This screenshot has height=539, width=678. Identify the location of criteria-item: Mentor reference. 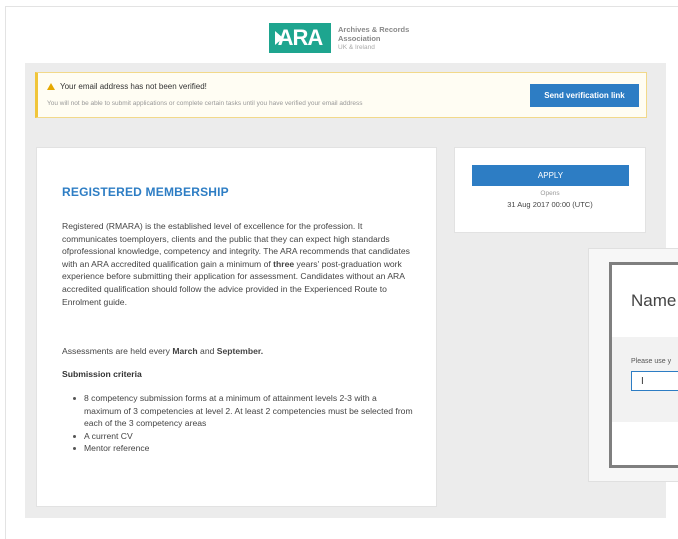
(243, 448).